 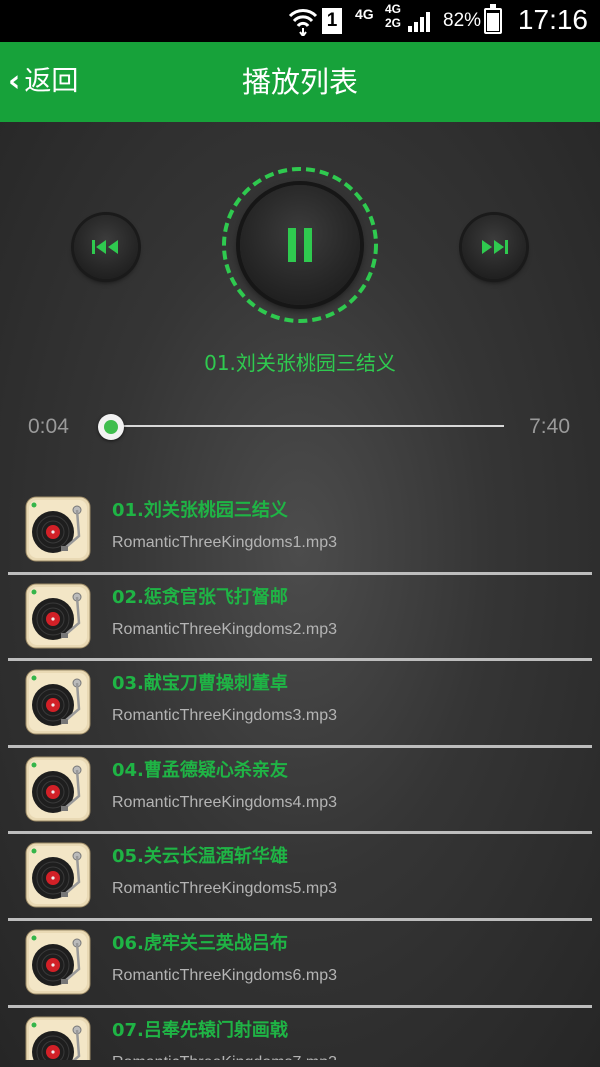 What do you see at coordinates (200, 857) in the screenshot?
I see `track-title: 05.关云长温酒斩华雄` at bounding box center [200, 857].